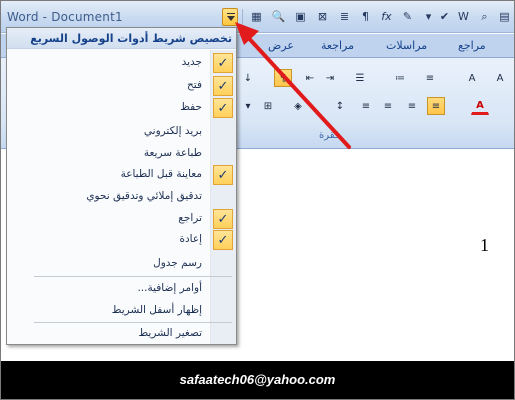 The height and width of the screenshot is (400, 515). Describe the element at coordinates (144, 196) in the screenshot. I see `menu-item-label: تدقيق إملائي وتدقيق نحوي` at that location.